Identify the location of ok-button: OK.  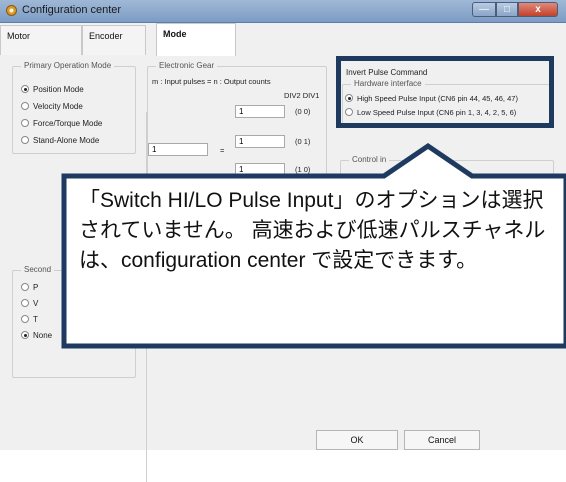
(357, 440).